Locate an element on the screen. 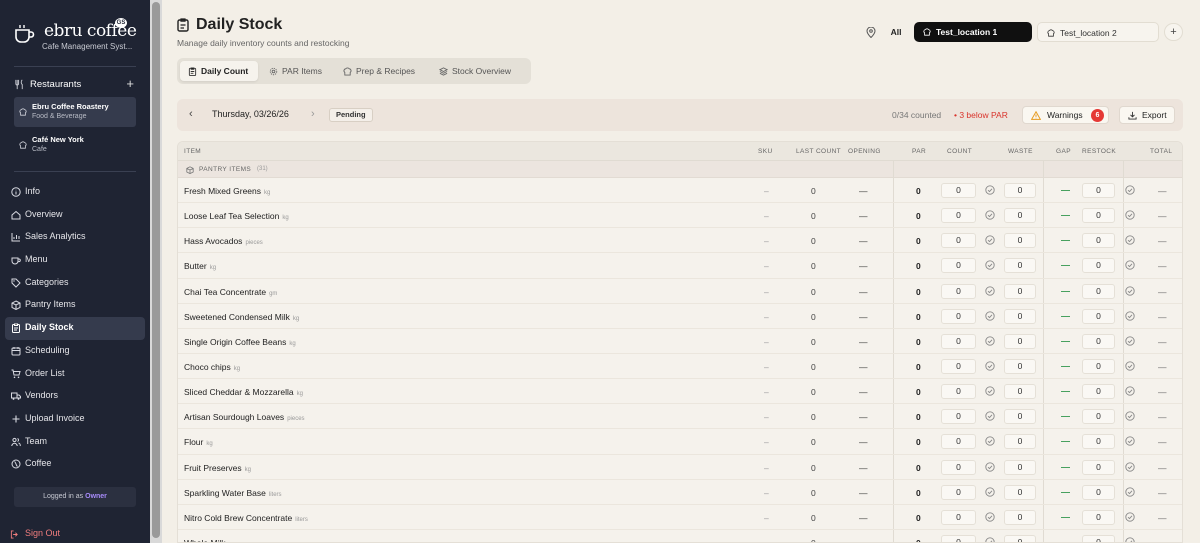 The width and height of the screenshot is (1200, 543). nav-item-coffee: Coffee is located at coordinates (75, 464).